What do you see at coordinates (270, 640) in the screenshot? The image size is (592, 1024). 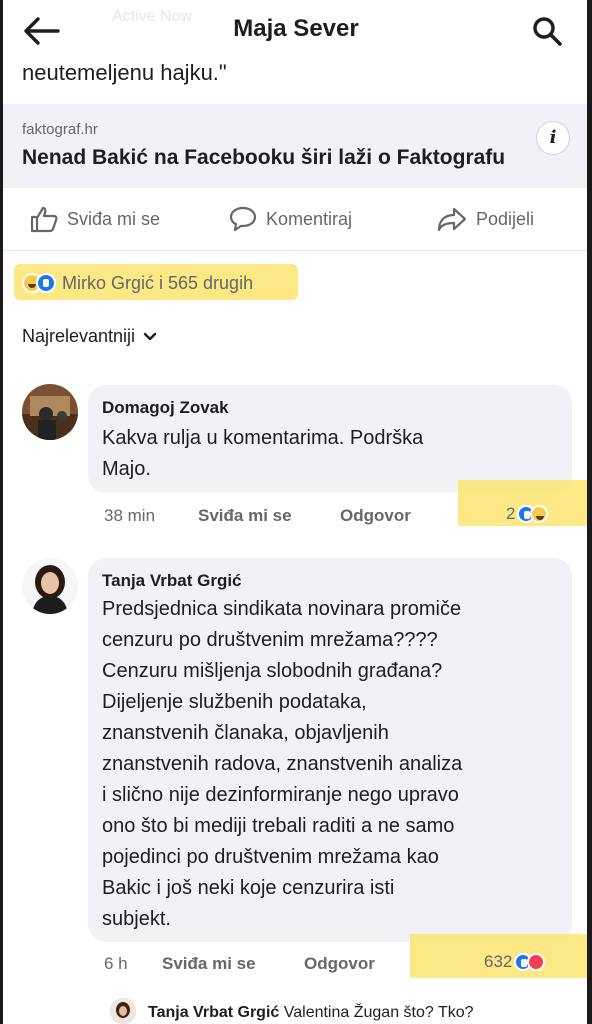 I see `comment-text-line: cenzuru po društvenim mrežama????` at bounding box center [270, 640].